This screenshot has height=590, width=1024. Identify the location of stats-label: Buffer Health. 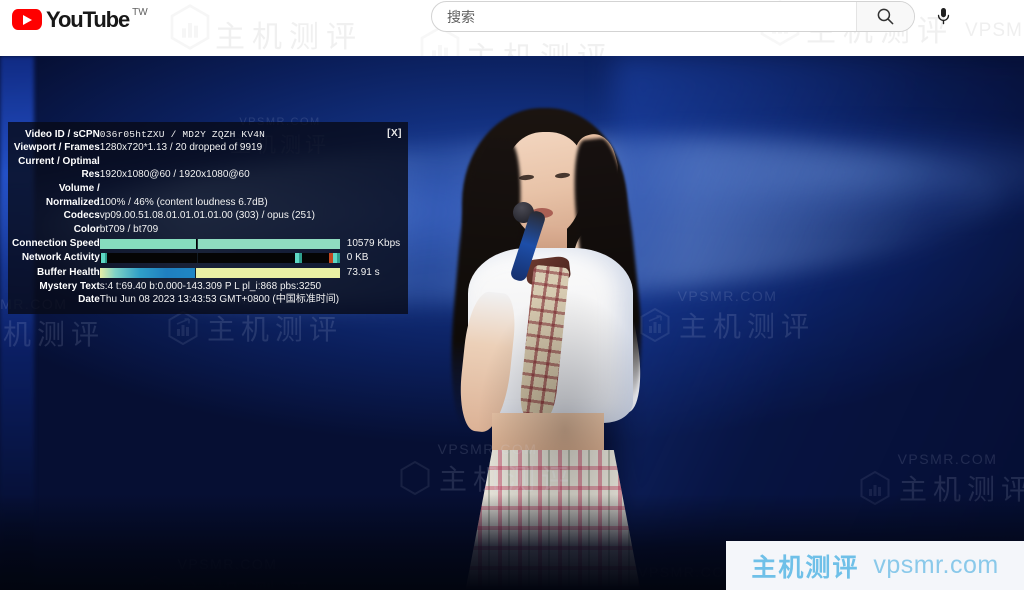
(68, 272).